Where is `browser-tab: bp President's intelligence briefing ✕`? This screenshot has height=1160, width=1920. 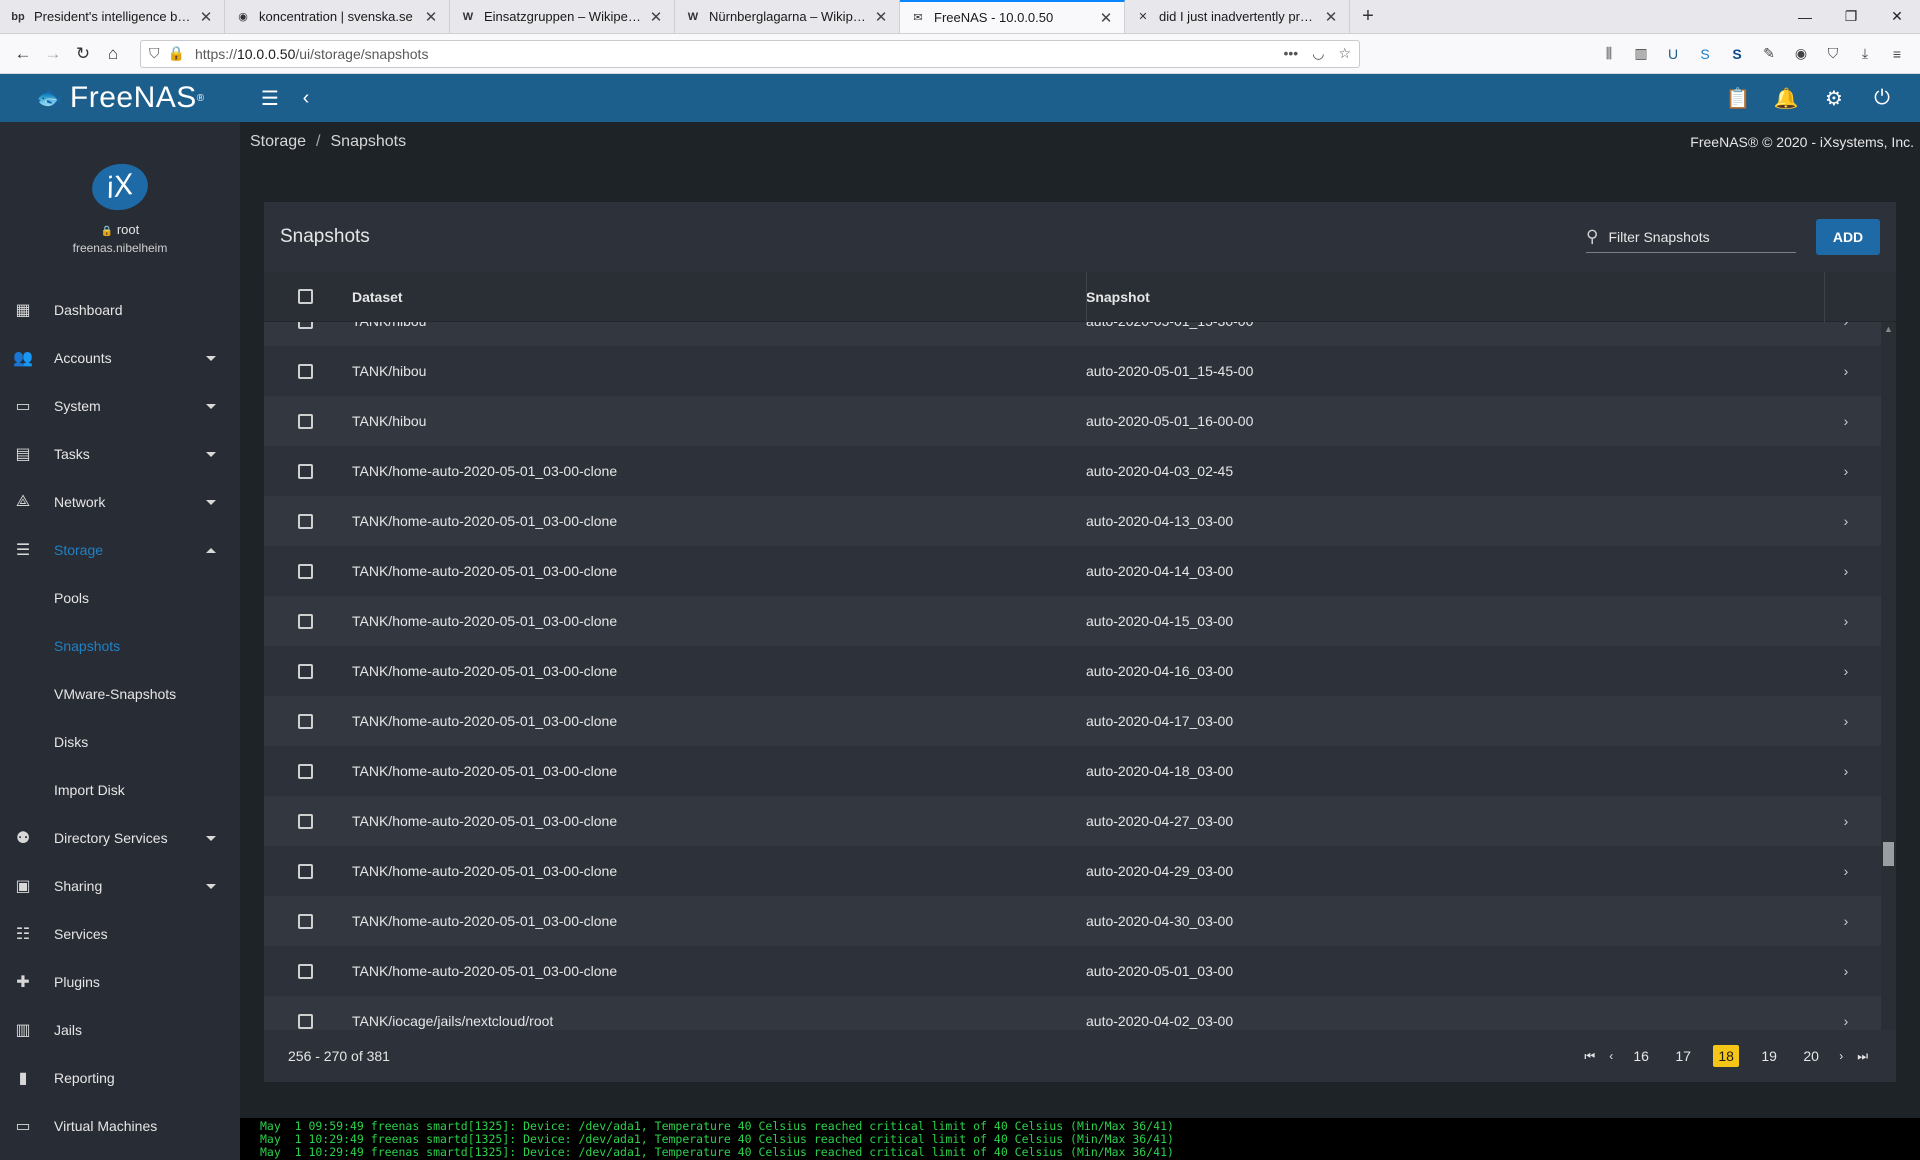
browser-tab: bp President's intelligence briefing ✕ is located at coordinates (112, 16).